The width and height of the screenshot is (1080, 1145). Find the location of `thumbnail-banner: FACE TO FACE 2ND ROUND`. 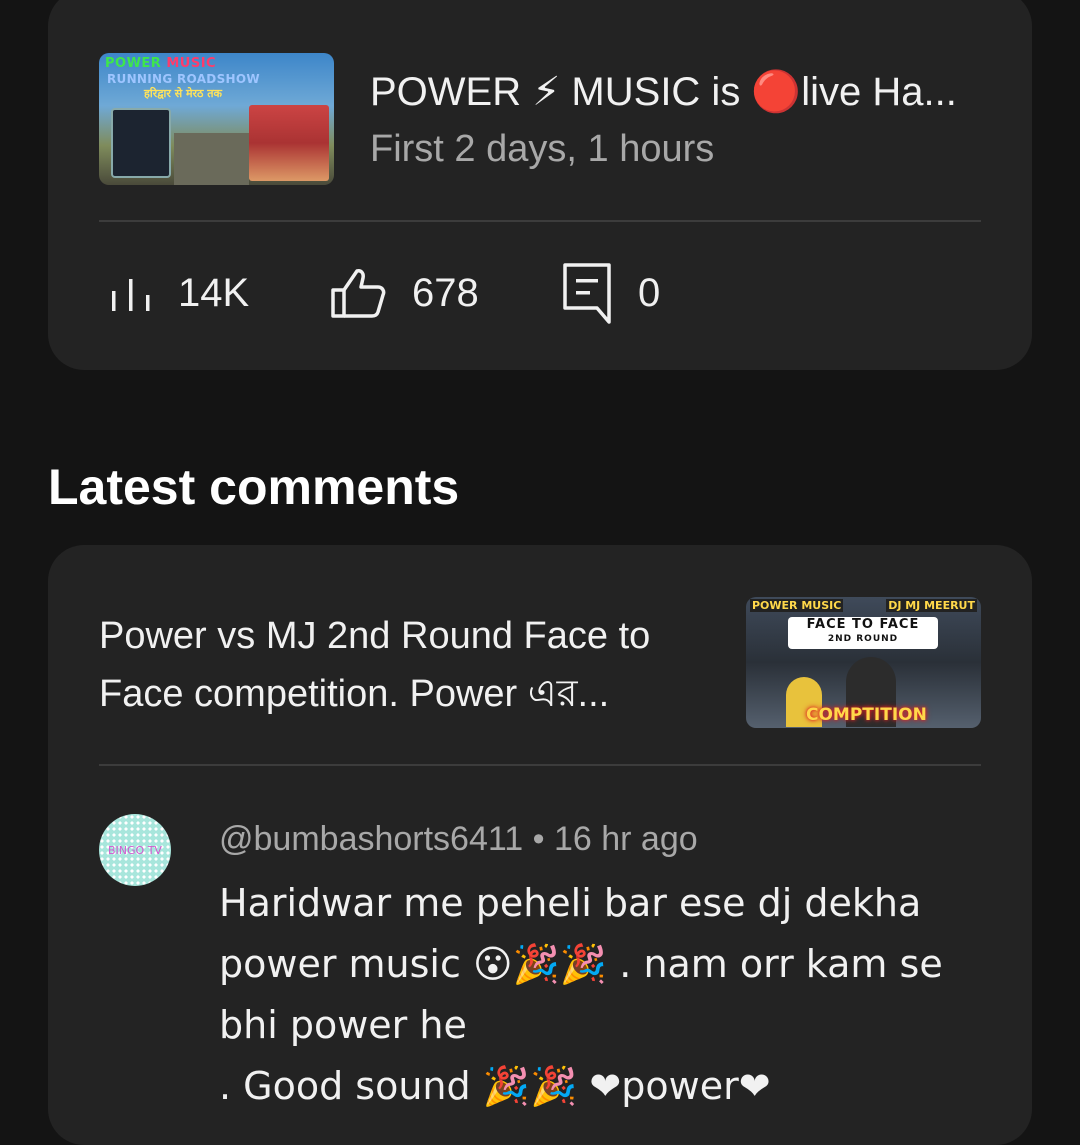

thumbnail-banner: FACE TO FACE 2ND ROUND is located at coordinates (863, 633).